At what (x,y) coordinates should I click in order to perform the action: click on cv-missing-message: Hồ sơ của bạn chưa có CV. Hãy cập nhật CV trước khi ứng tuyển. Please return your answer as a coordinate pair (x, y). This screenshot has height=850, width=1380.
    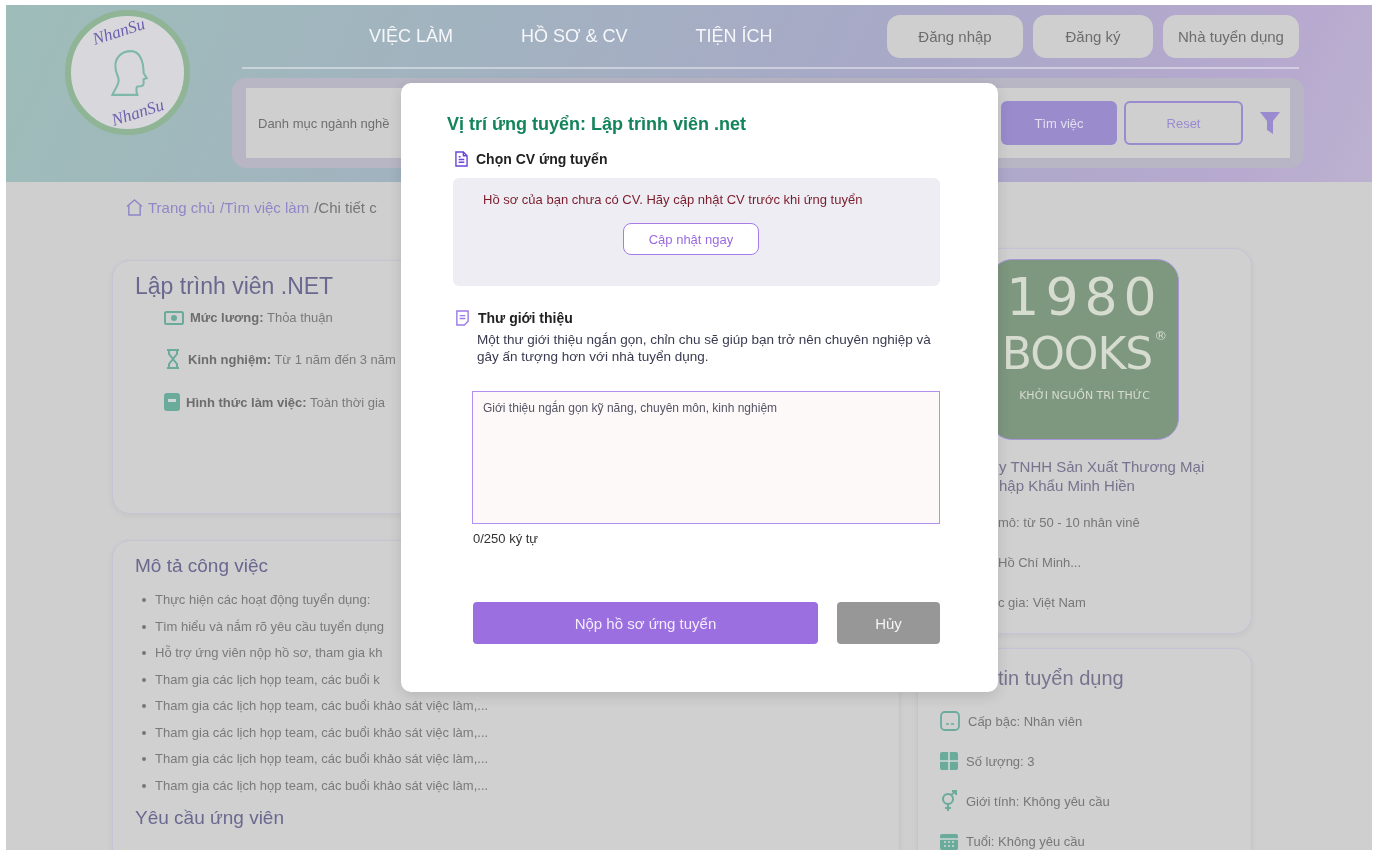
    Looking at the image, I should click on (673, 199).